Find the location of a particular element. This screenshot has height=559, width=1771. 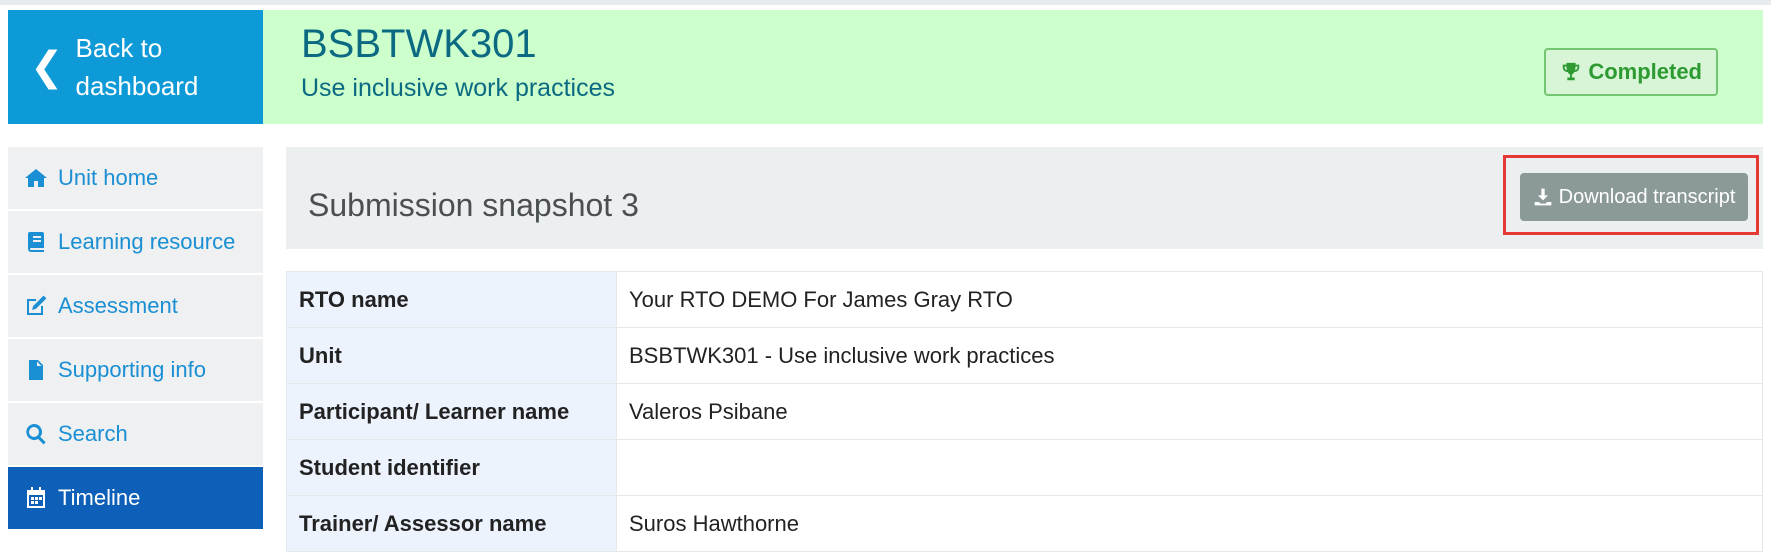

top-border is located at coordinates (885, 2).